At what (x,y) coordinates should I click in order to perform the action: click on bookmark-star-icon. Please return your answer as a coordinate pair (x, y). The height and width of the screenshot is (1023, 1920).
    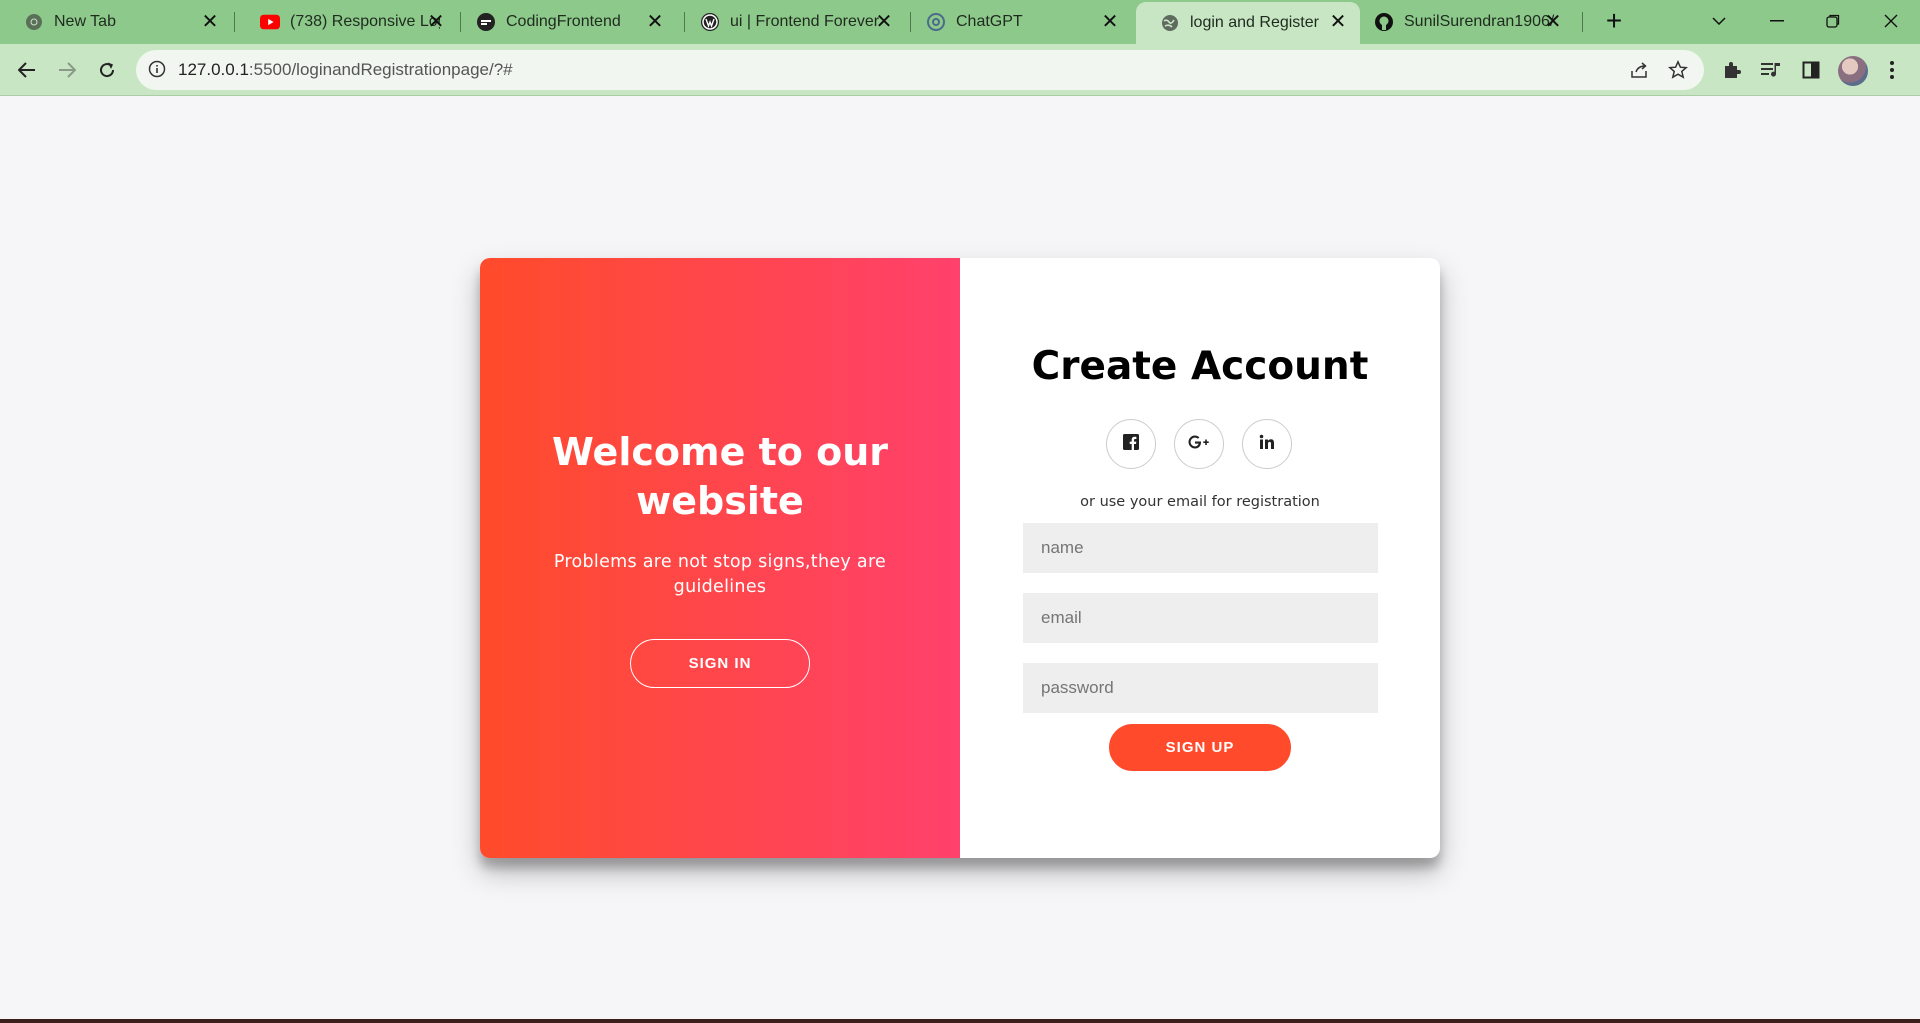
    Looking at the image, I should click on (1678, 70).